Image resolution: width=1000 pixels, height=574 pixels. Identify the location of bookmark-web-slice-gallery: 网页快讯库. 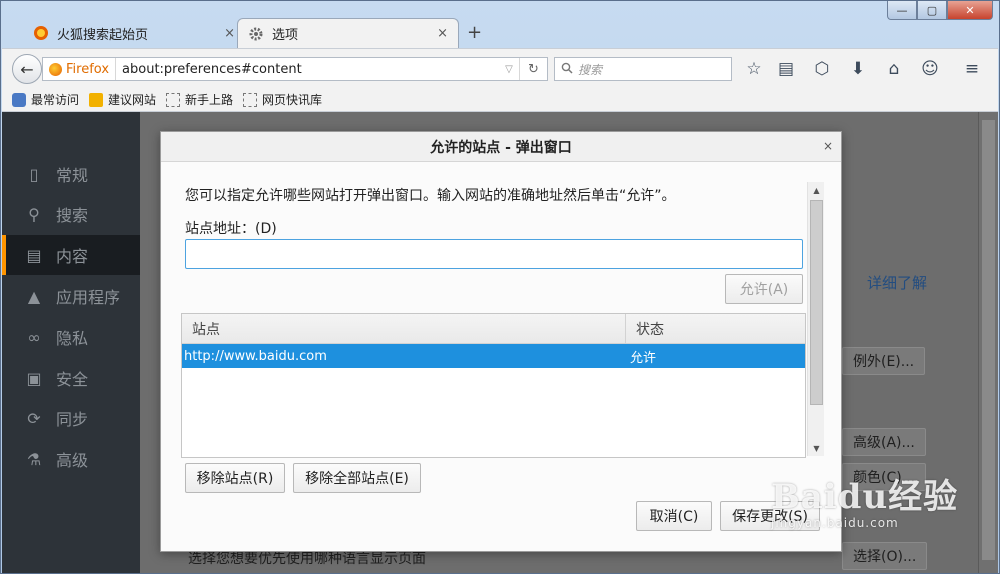
(282, 99).